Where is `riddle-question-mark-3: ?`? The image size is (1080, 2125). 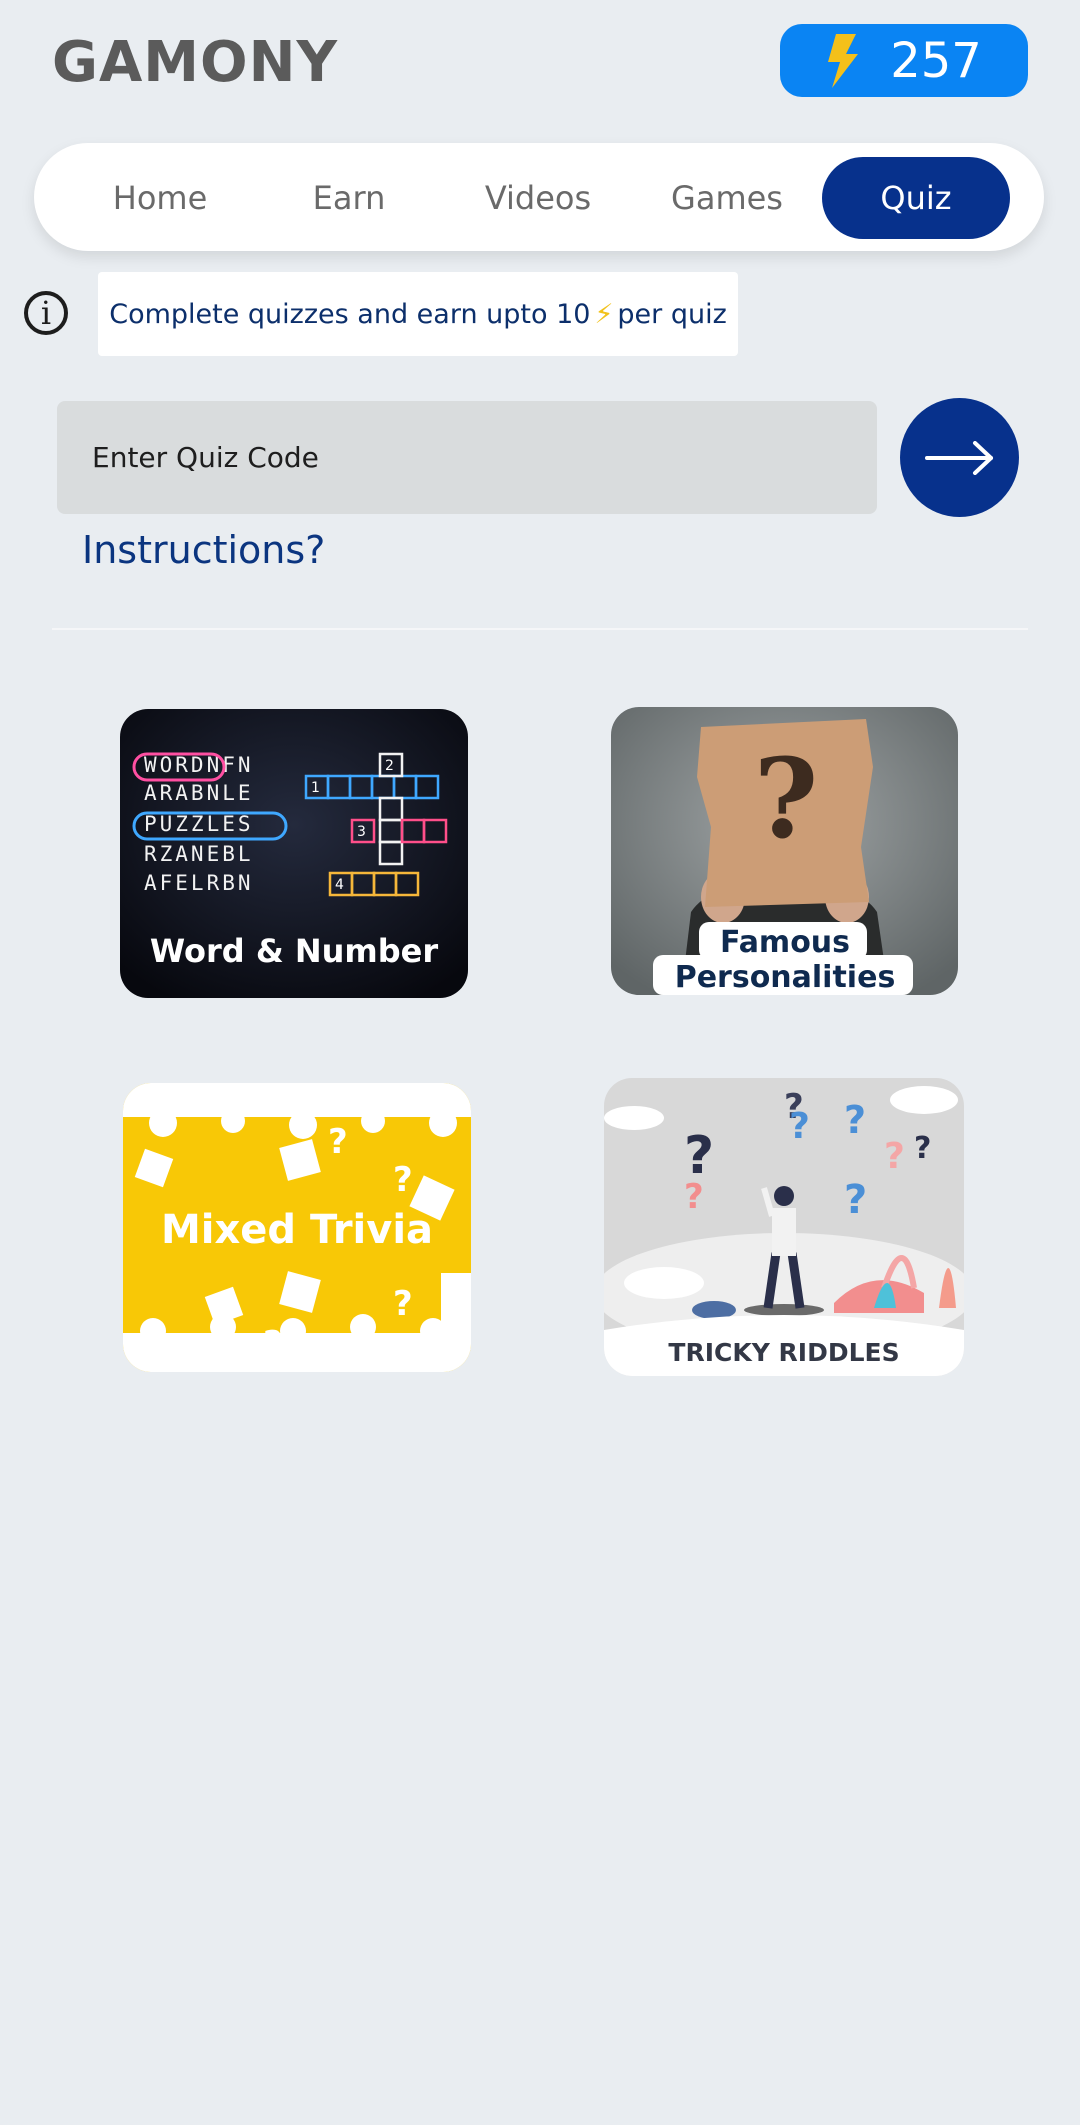 riddle-question-mark-3: ? is located at coordinates (799, 1126).